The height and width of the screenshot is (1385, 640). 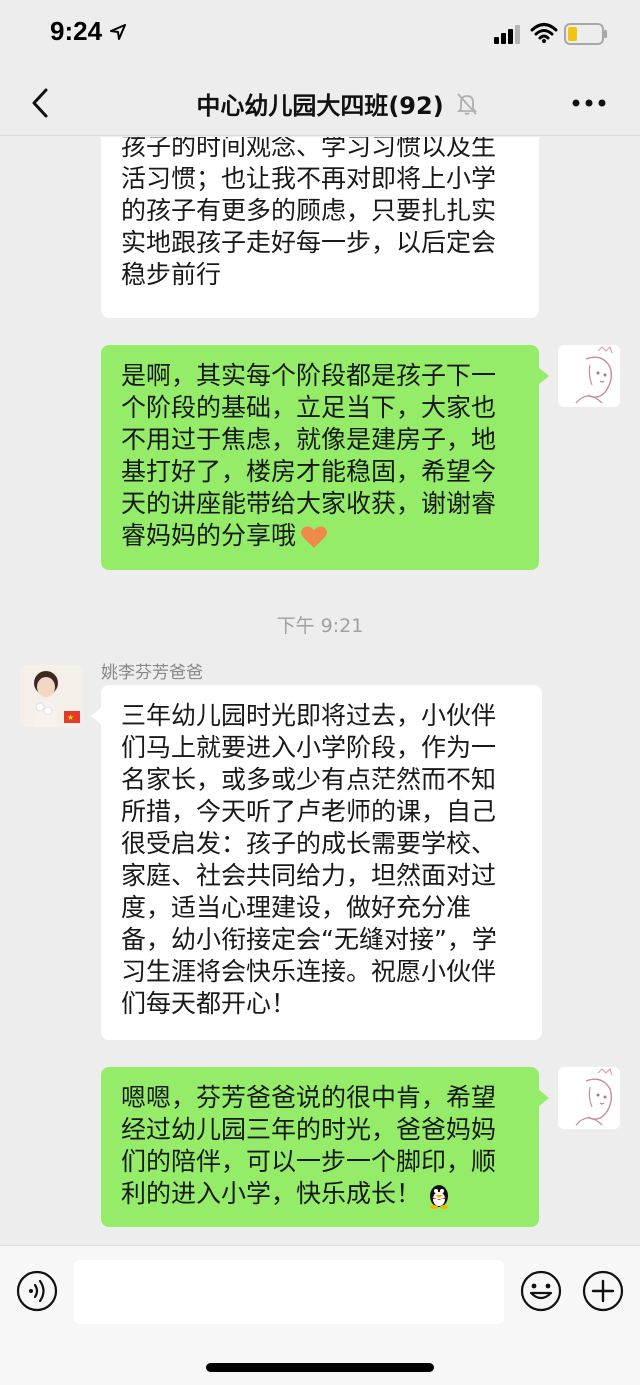 What do you see at coordinates (309, 439) in the screenshot?
I see `message-line: 不用过于焦虑，就像是建房子，地` at bounding box center [309, 439].